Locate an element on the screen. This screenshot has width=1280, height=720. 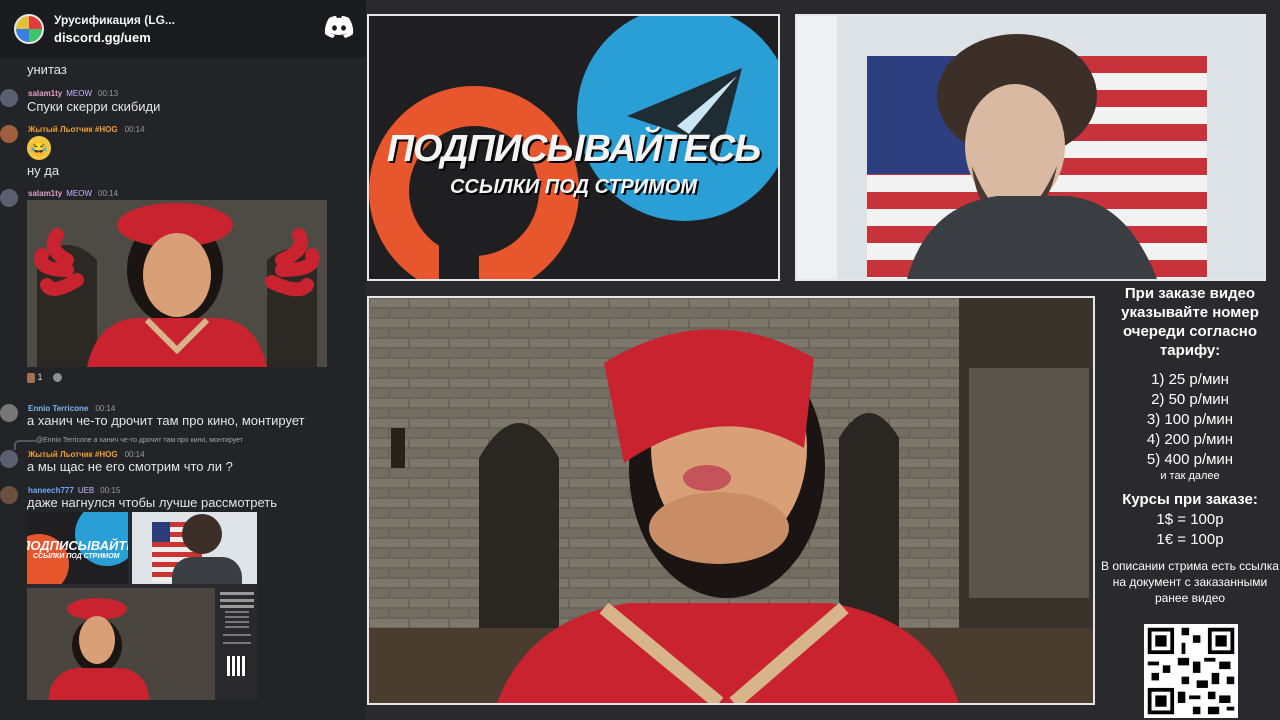
tariff-item: 4) 200 р/мин is located at coordinates (1190, 439).